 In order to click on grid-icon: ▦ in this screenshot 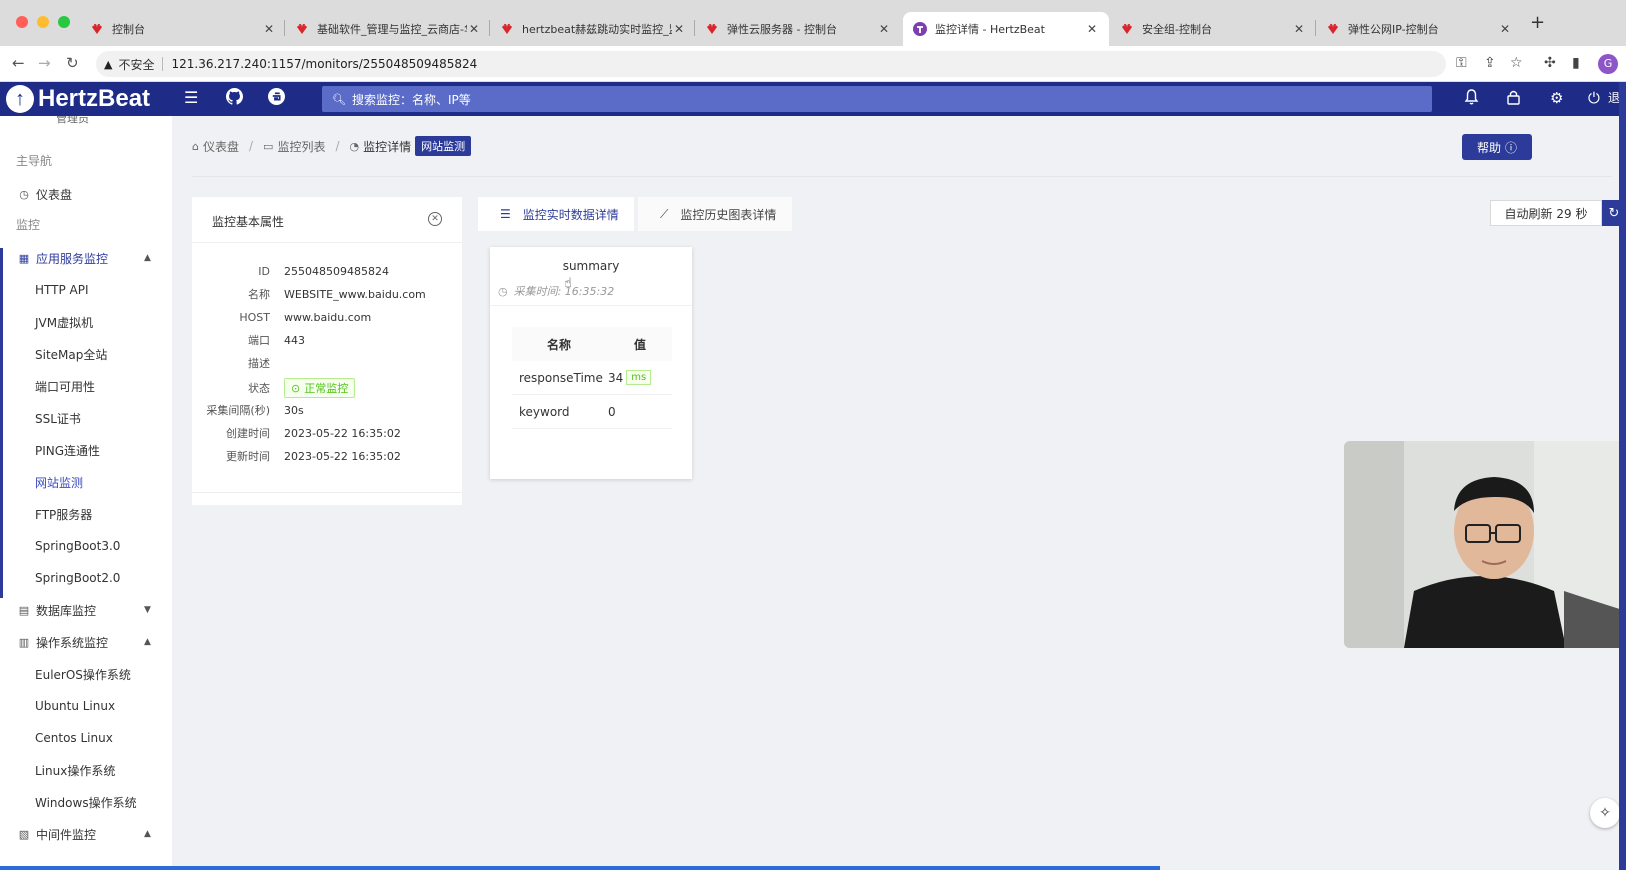, I will do `click(24, 258)`.